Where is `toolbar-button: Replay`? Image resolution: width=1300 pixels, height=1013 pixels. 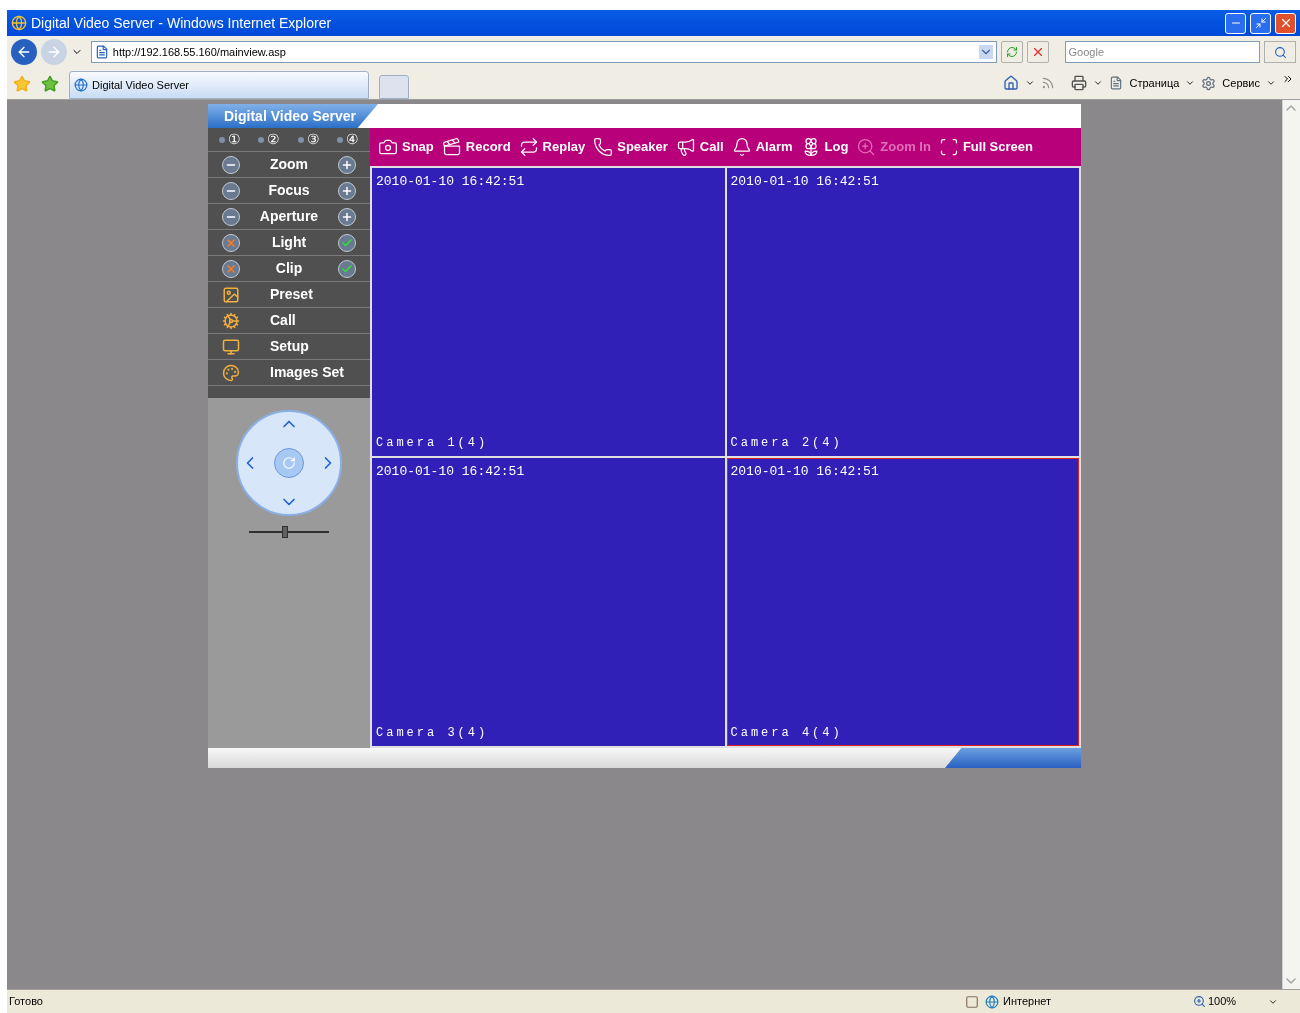 toolbar-button: Replay is located at coordinates (552, 147).